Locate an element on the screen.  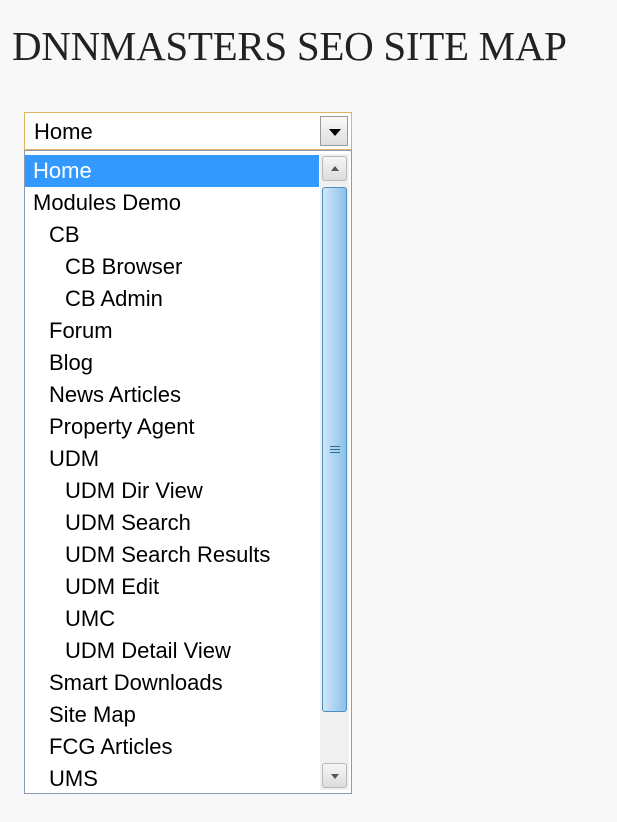
scroll-thumb-grip-icon is located at coordinates (335, 450).